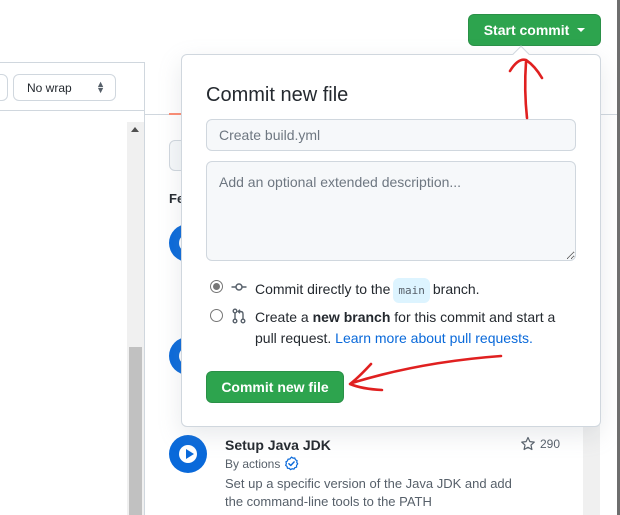 The width and height of the screenshot is (620, 515). Describe the element at coordinates (411, 290) in the screenshot. I see `branch-name-chip: main` at that location.